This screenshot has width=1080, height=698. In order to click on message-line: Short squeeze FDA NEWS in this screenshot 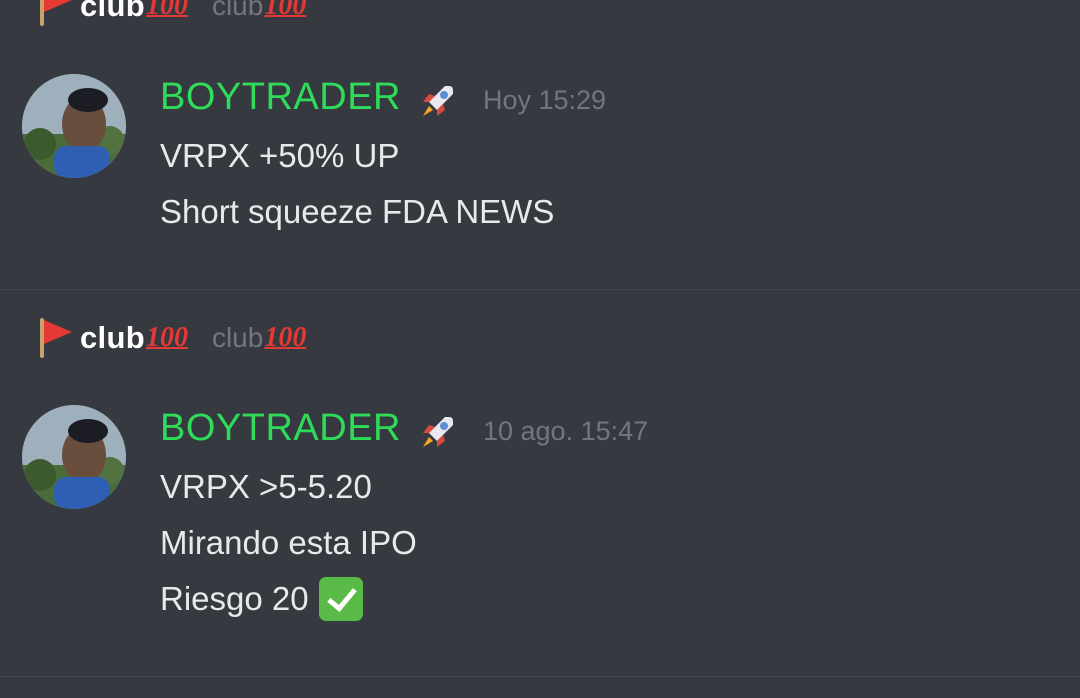, I will do `click(357, 211)`.